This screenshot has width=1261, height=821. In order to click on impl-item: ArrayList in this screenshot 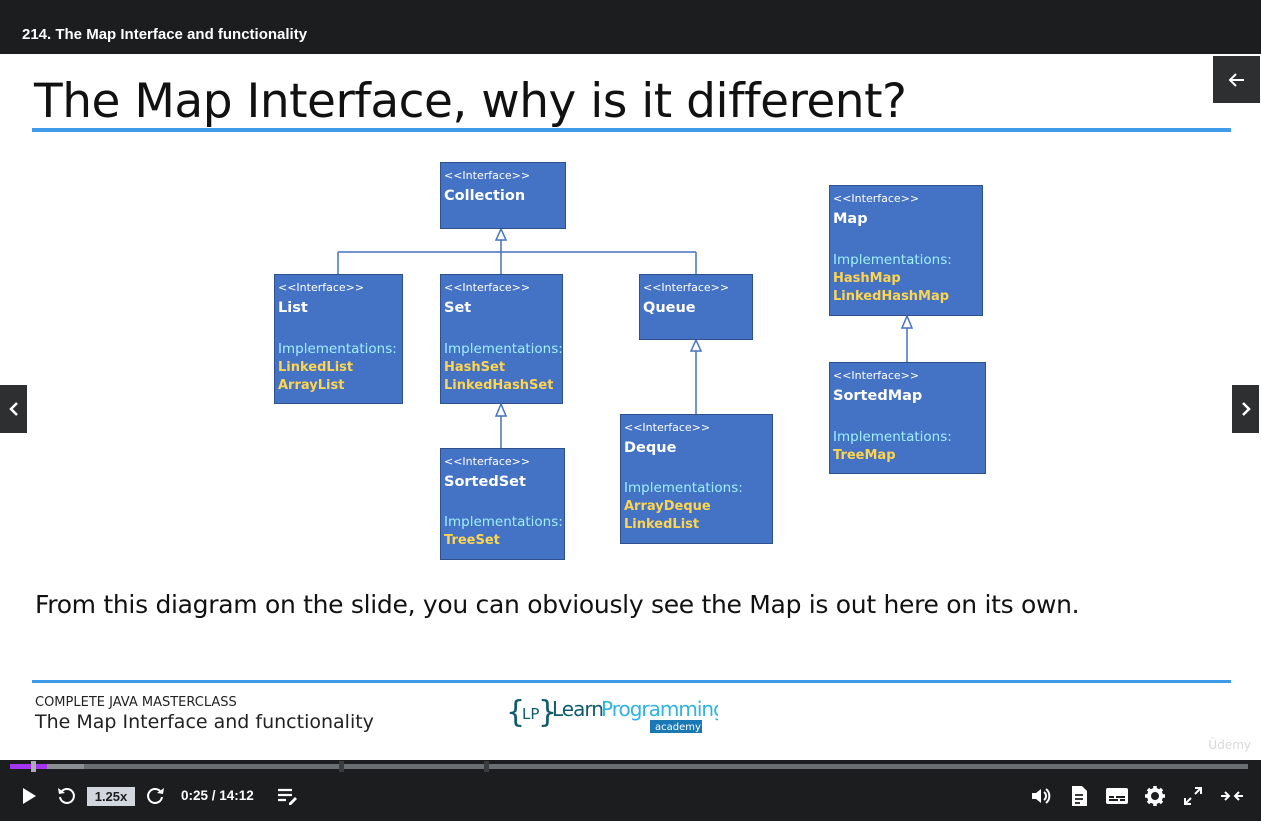, I will do `click(311, 385)`.